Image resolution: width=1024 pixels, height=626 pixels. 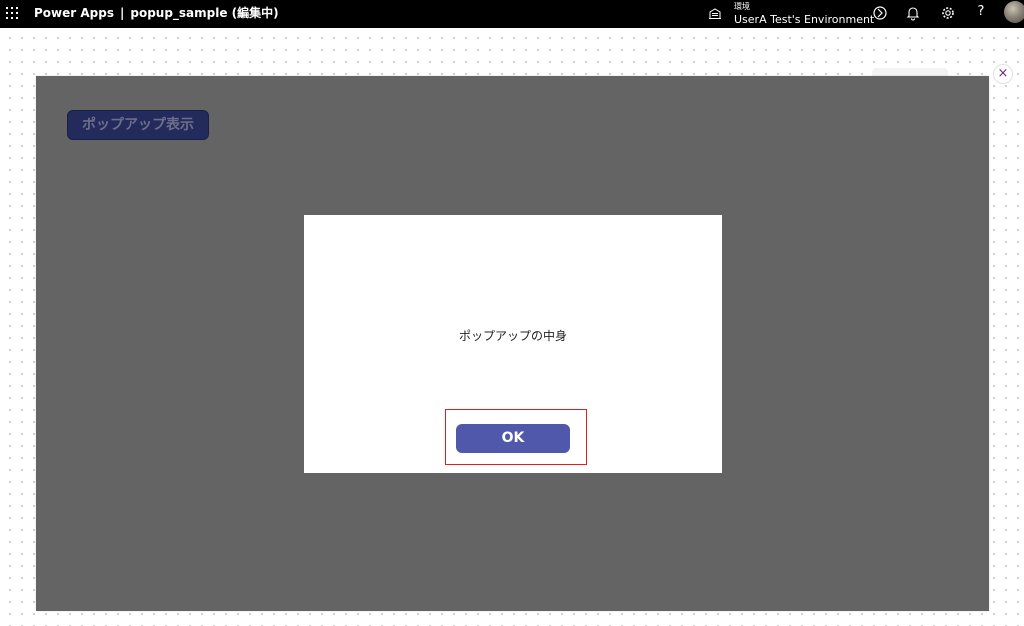 I want to click on waffle-icon, so click(x=12, y=13).